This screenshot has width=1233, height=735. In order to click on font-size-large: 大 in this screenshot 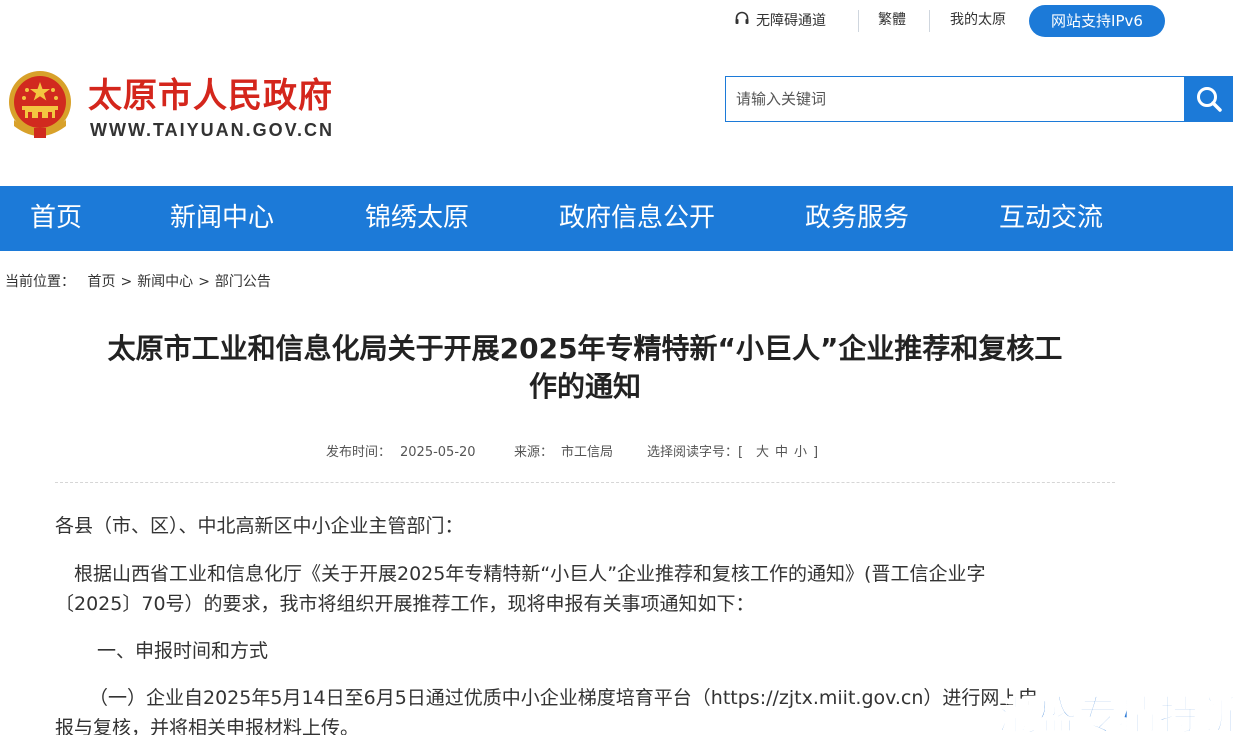, I will do `click(762, 453)`.